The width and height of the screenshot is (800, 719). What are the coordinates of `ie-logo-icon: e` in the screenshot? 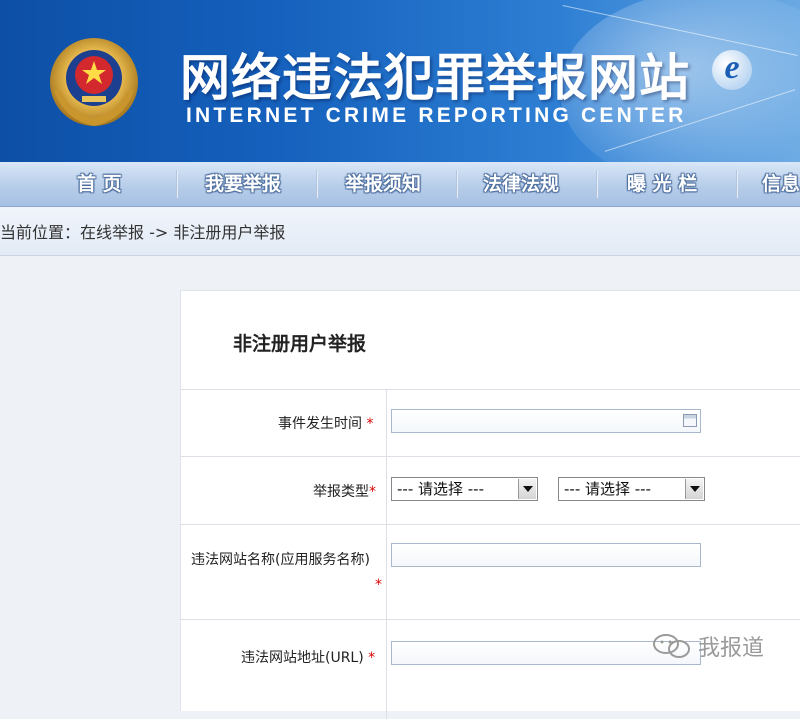 It's located at (732, 70).